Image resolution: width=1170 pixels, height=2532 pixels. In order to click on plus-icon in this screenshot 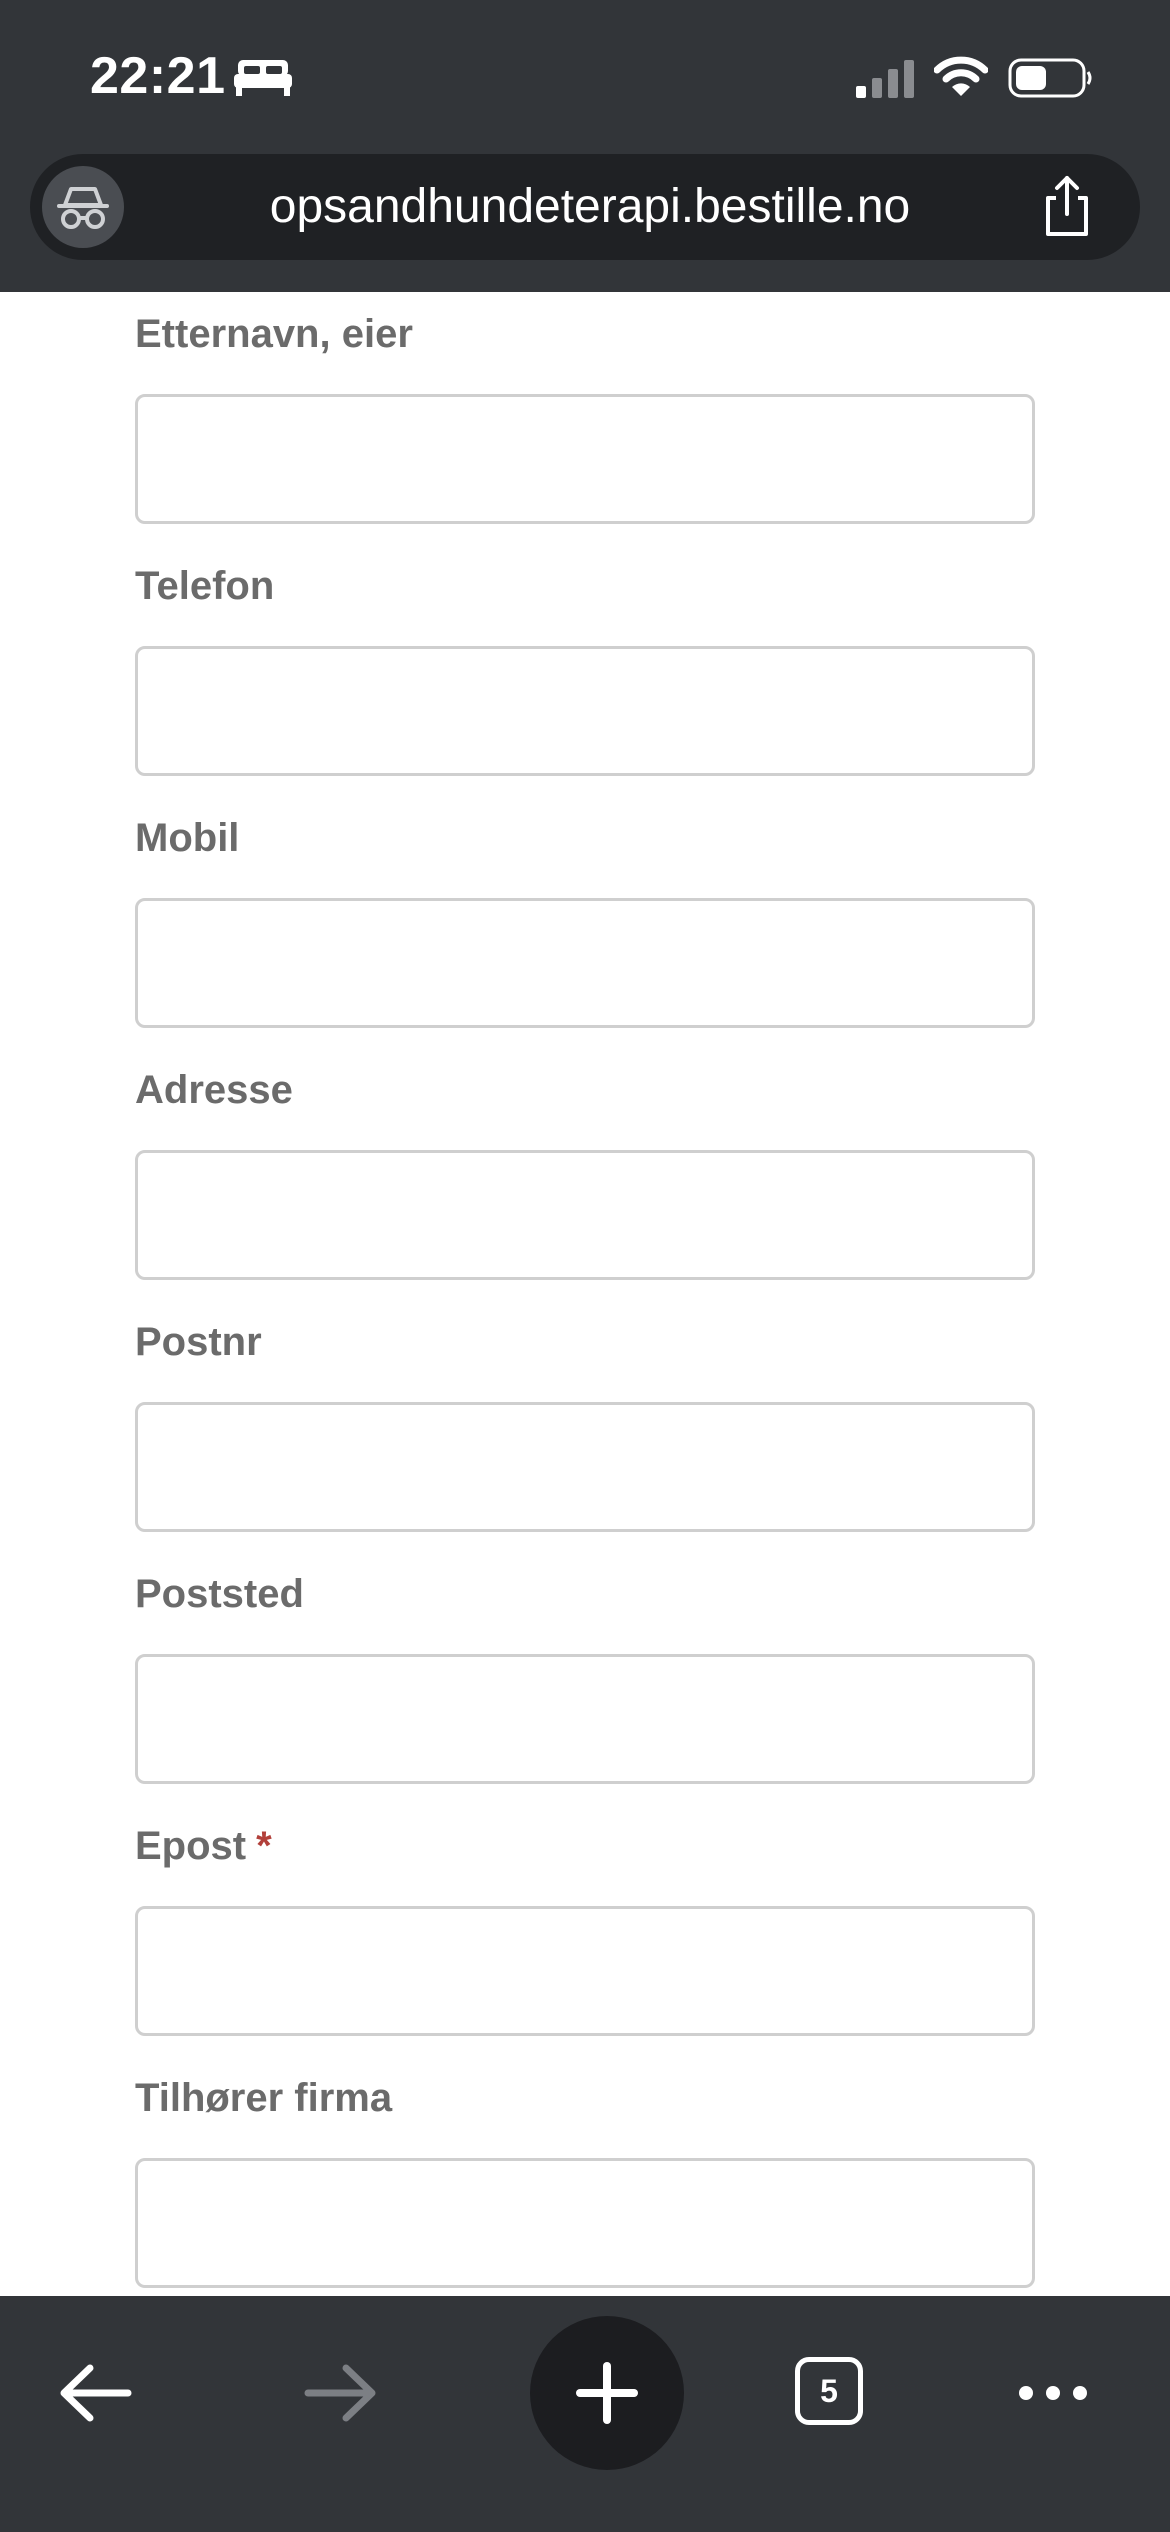, I will do `click(607, 2393)`.